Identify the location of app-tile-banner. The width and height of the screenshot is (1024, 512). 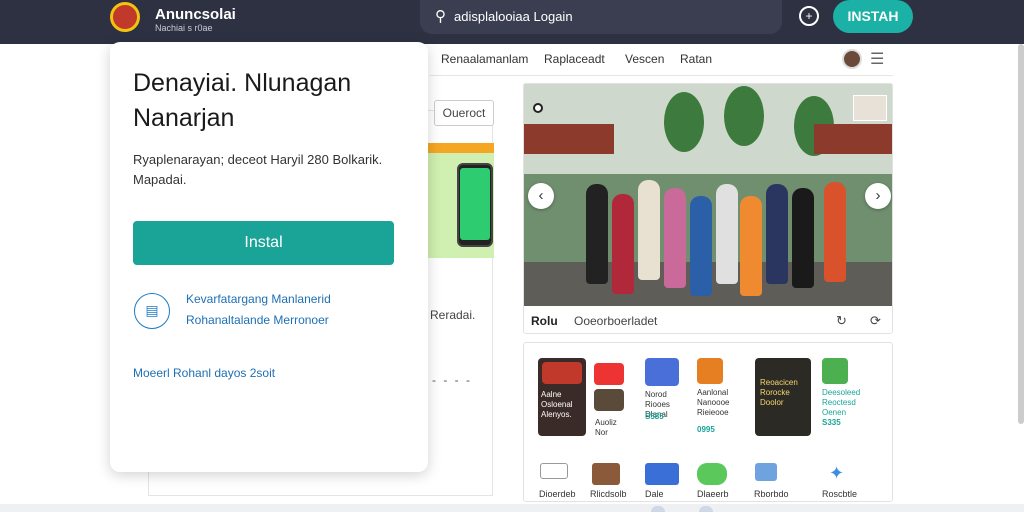
(562, 373).